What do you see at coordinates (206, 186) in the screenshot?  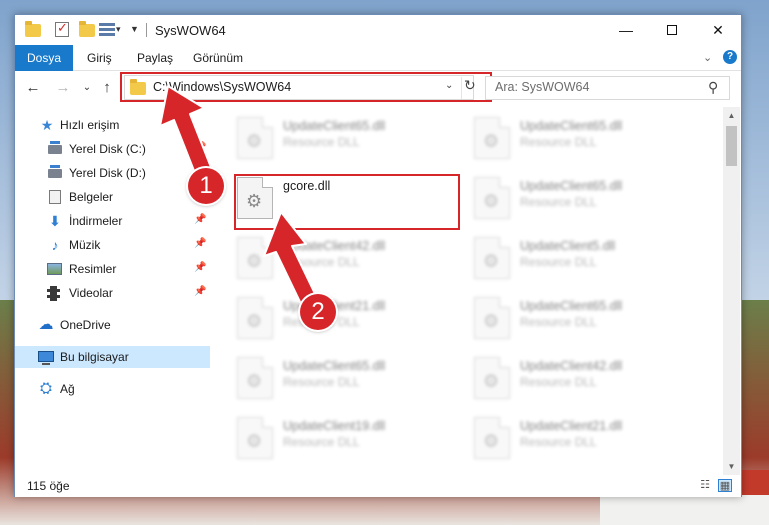 I see `callout-step-1: 1` at bounding box center [206, 186].